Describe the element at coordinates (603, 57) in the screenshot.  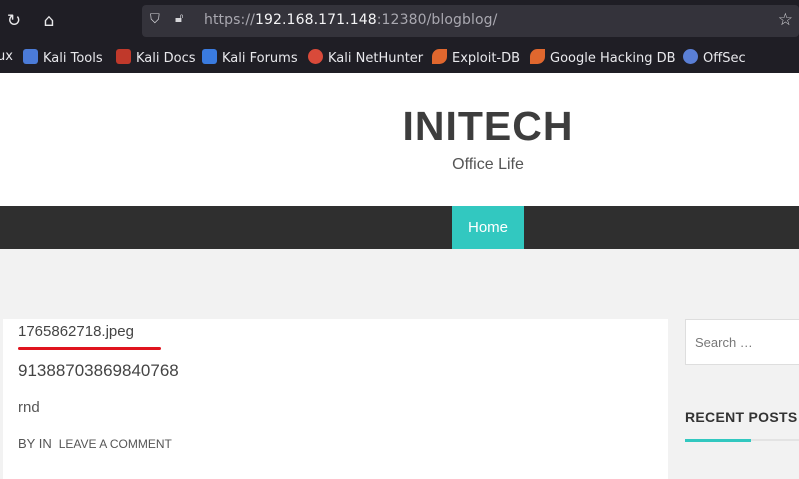
I see `bookmark-google-hacking-db: Google Hacking DB` at that location.